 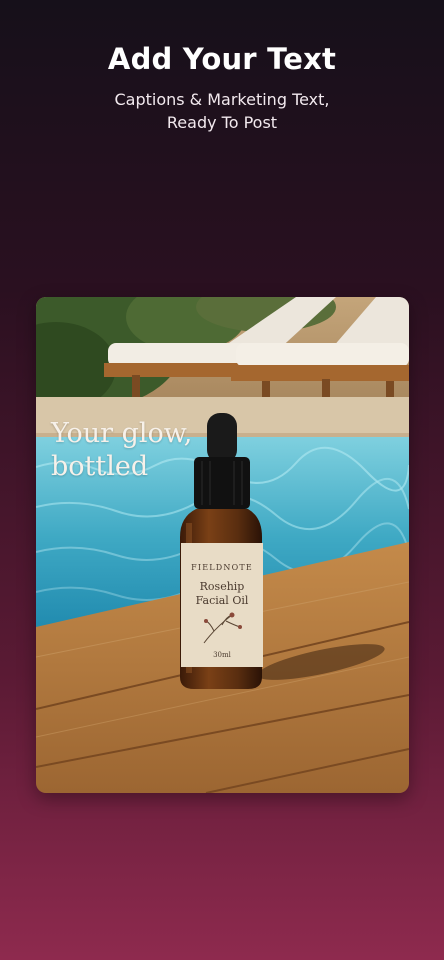 I want to click on subtitle-line-2: Ready To Post, so click(x=222, y=122).